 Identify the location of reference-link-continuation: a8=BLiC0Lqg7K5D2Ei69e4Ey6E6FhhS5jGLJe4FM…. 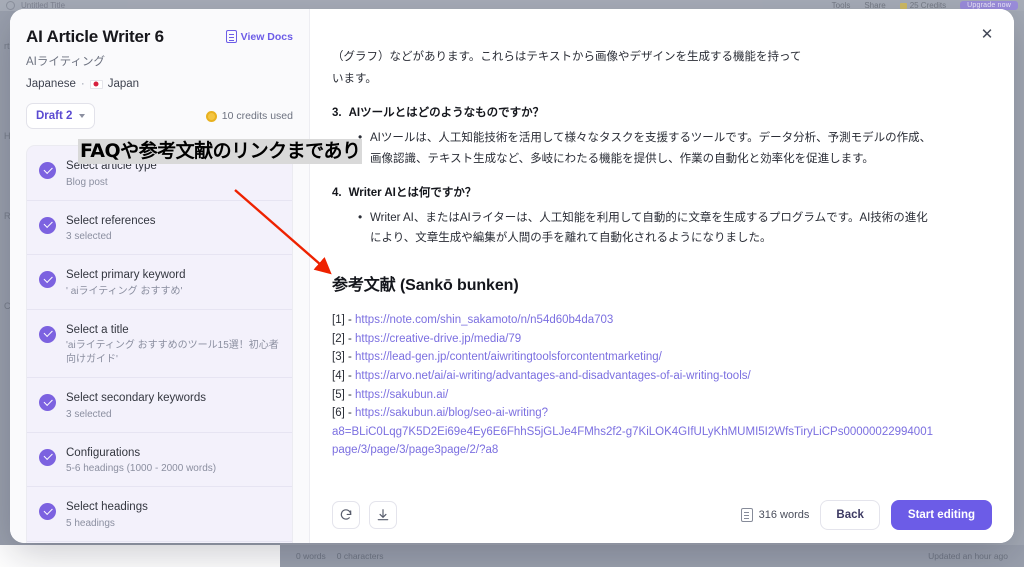
(634, 441).